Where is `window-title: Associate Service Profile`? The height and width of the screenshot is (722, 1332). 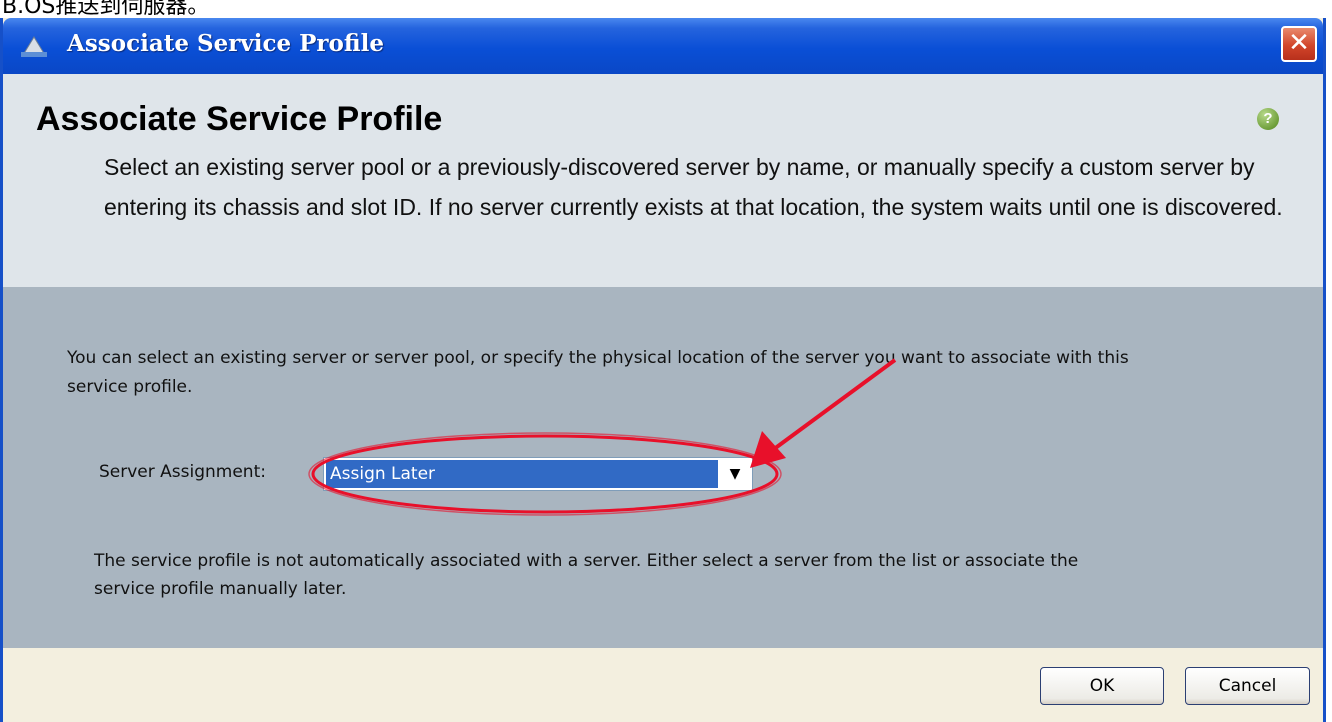
window-title: Associate Service Profile is located at coordinates (225, 43).